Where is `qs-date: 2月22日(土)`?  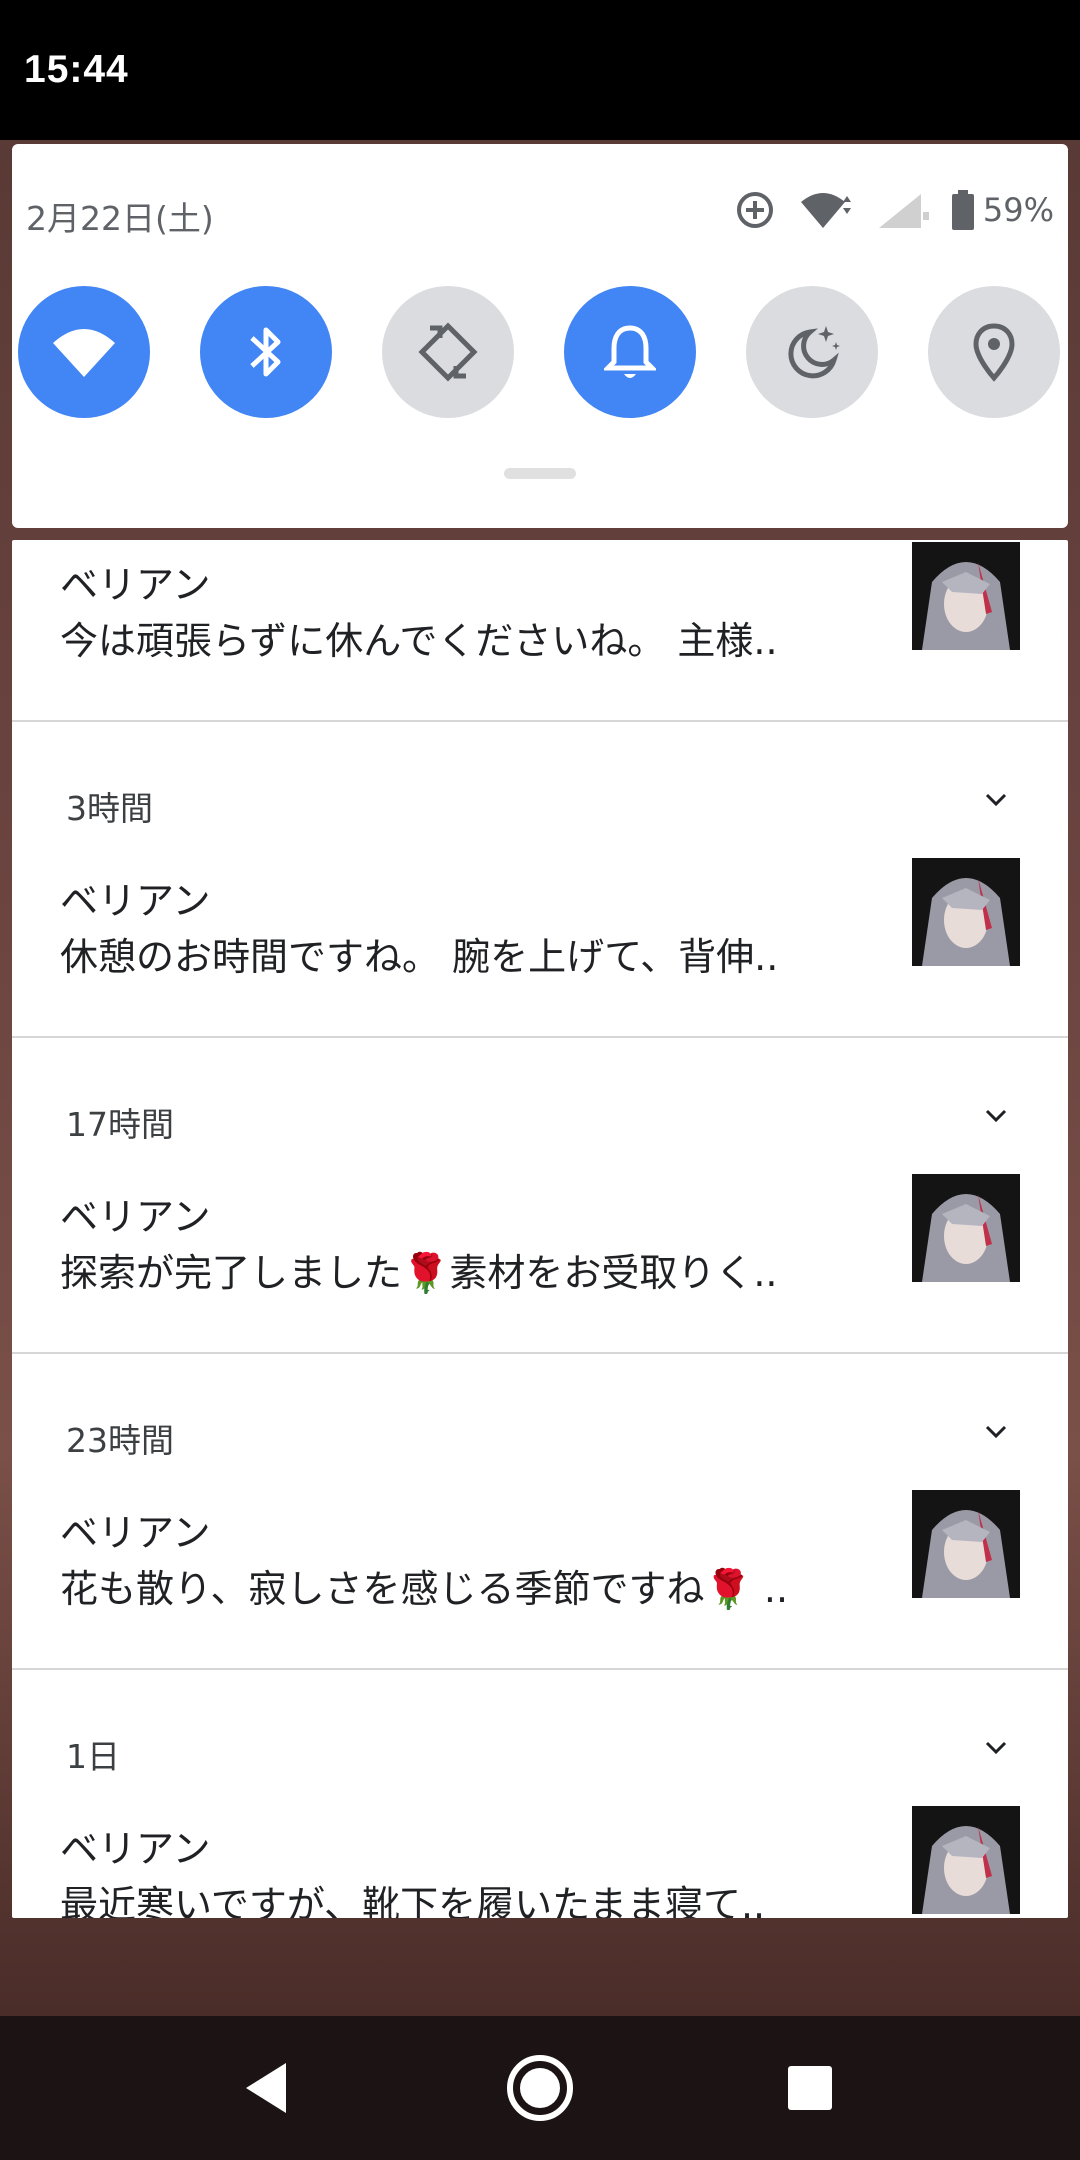
qs-date: 2月22日(土) is located at coordinates (120, 216).